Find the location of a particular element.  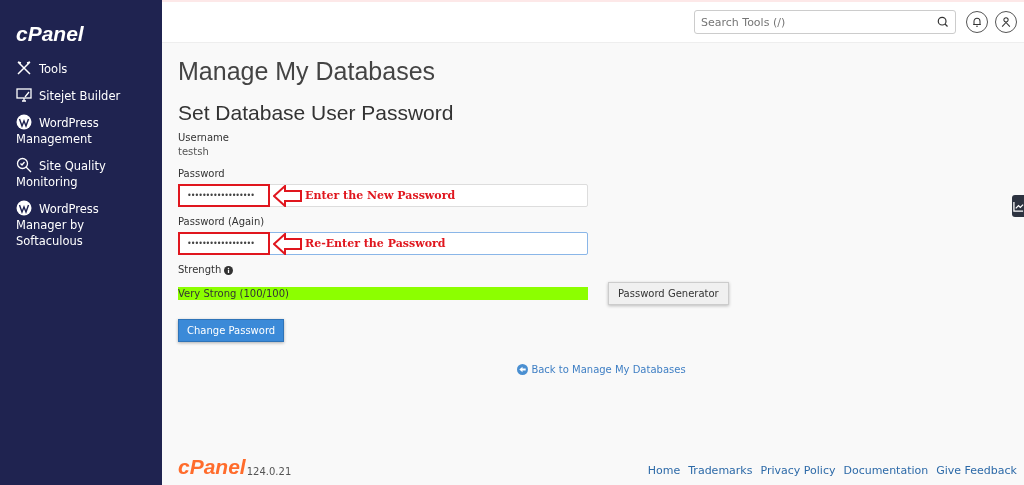

footer-link: Home is located at coordinates (664, 470).